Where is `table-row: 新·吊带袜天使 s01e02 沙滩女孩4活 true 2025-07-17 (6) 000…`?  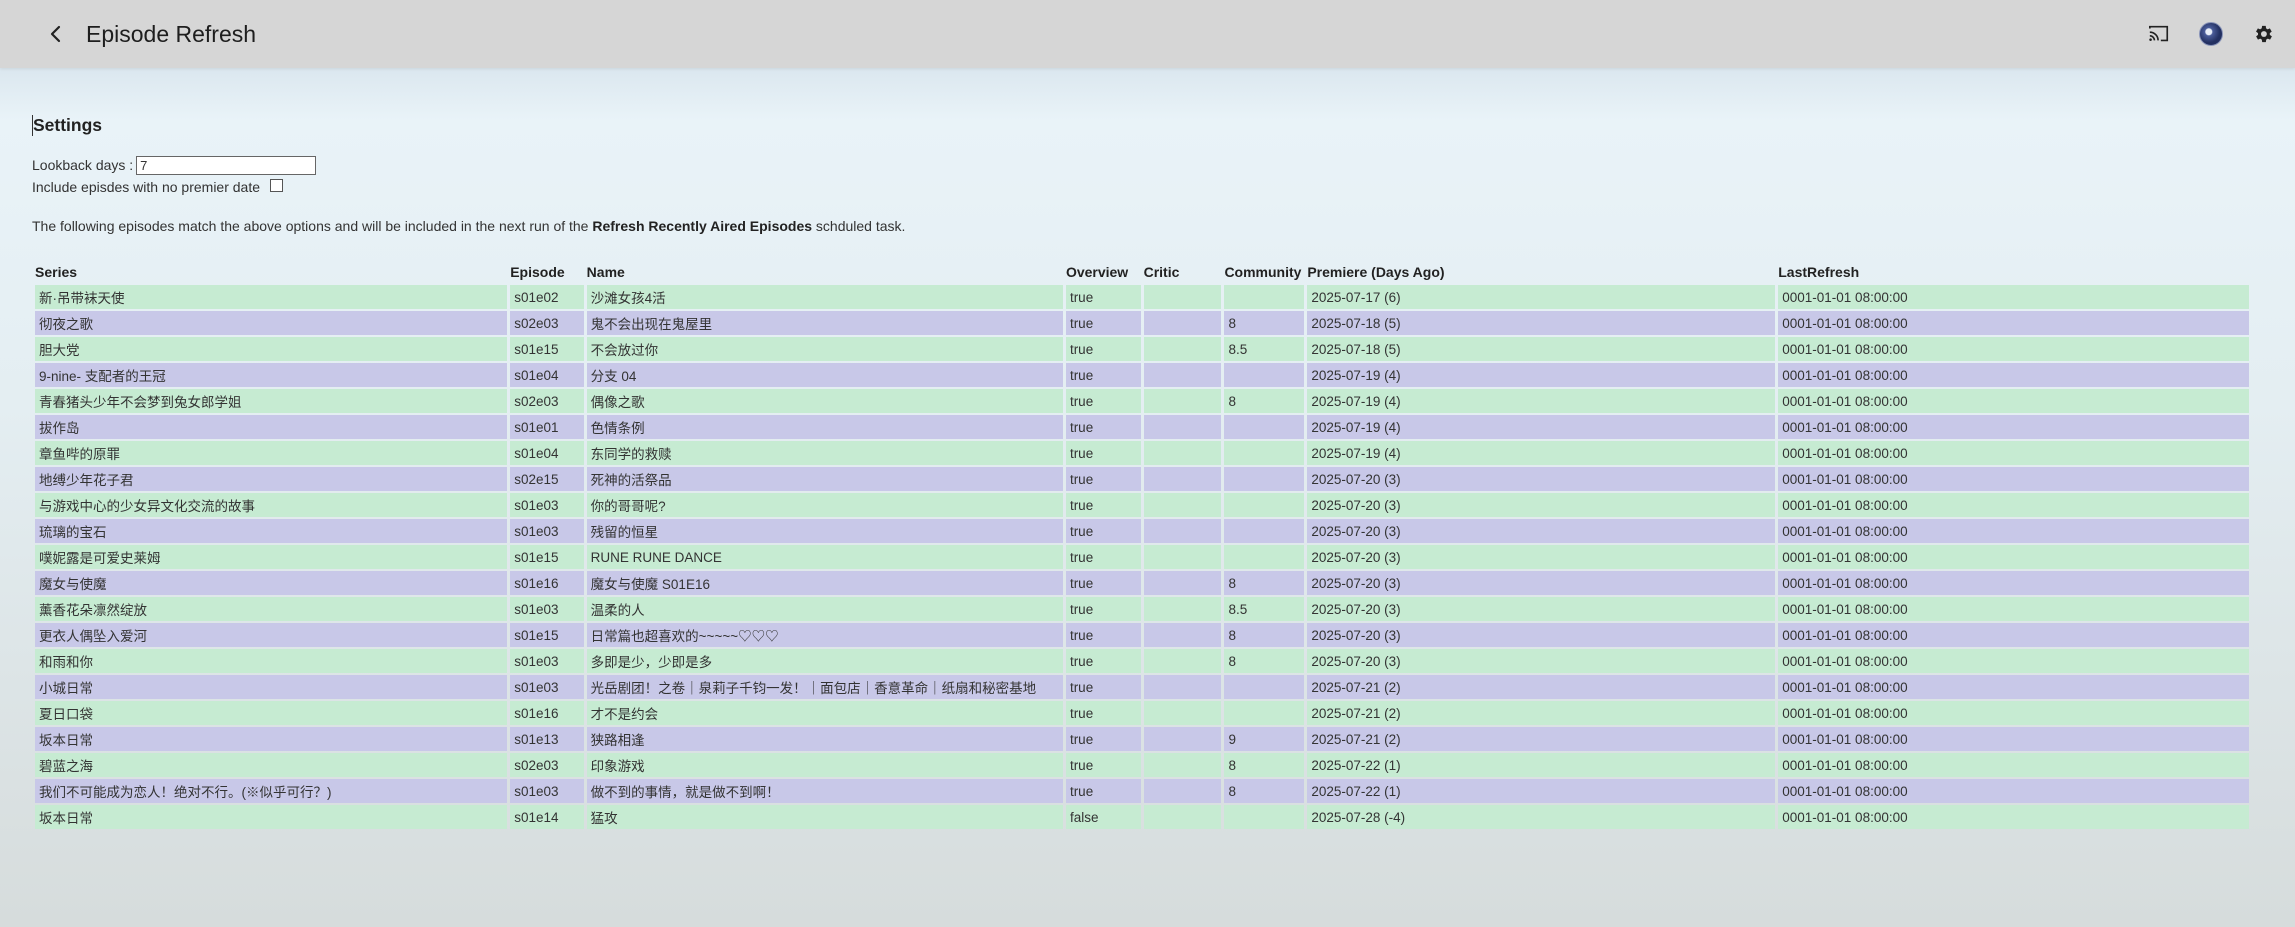
table-row: 新·吊带袜天使 s01e02 沙滩女孩4活 true 2025-07-17 (6) 000… is located at coordinates (1142, 297).